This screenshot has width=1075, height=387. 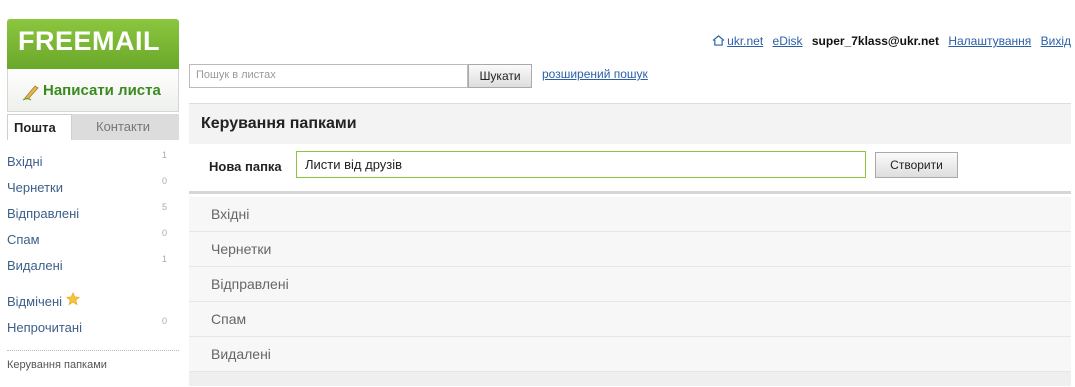 I want to click on sidebar-item-label: Спам, so click(x=23, y=239).